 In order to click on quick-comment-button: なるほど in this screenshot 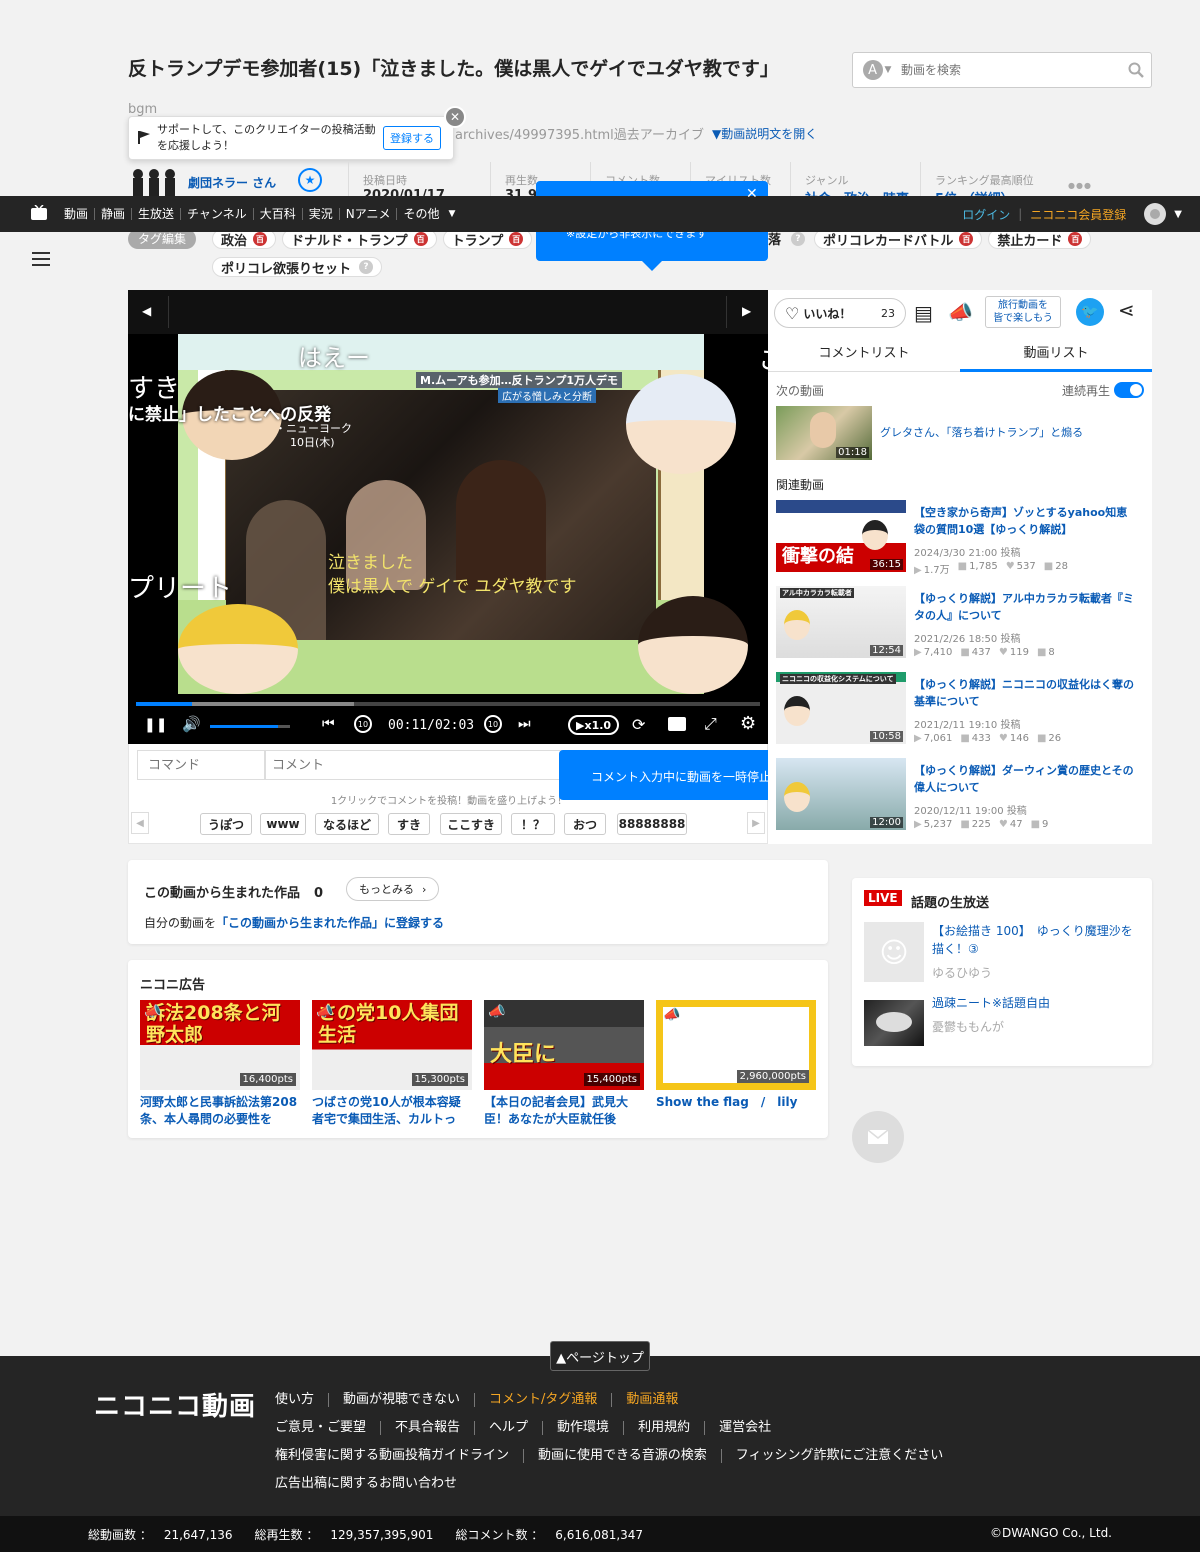, I will do `click(347, 824)`.